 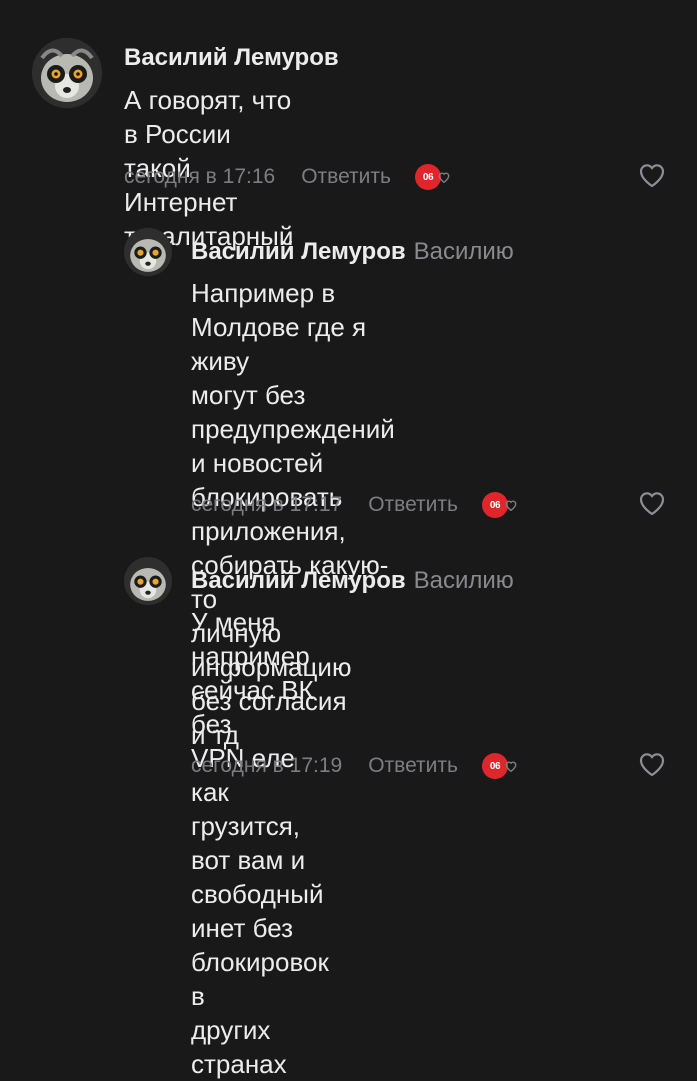 I want to click on comment-line: свободный инет без блокировок в, so click(x=260, y=945).